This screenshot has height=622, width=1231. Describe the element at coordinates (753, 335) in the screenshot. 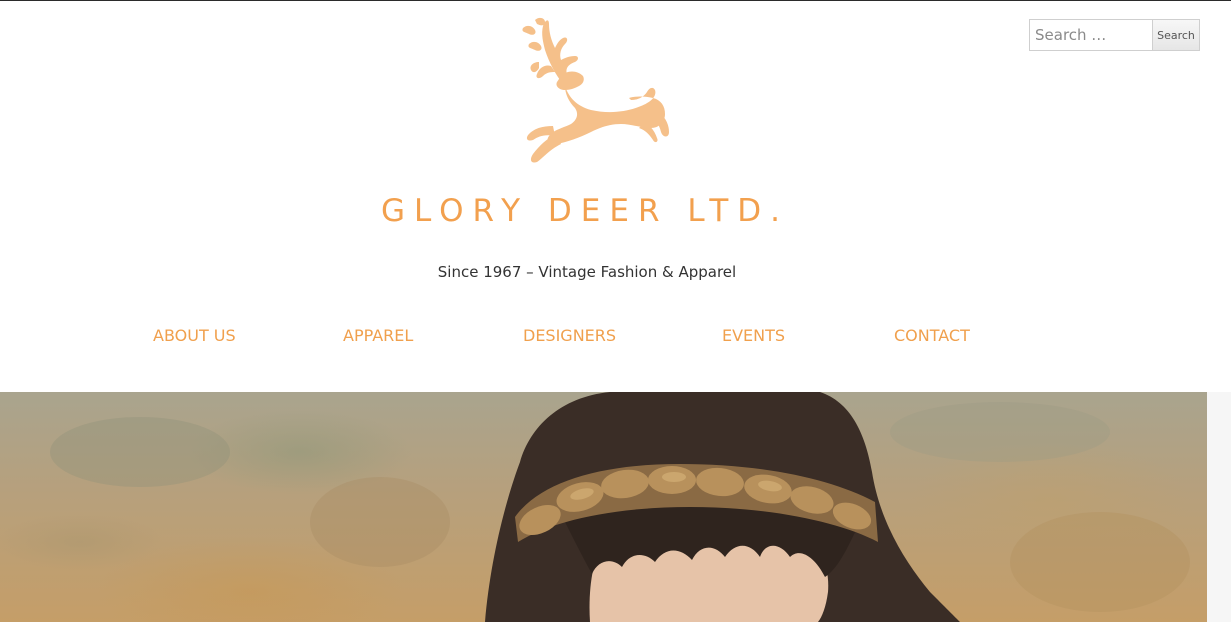

I see `nav-item-events: EVENTS` at that location.